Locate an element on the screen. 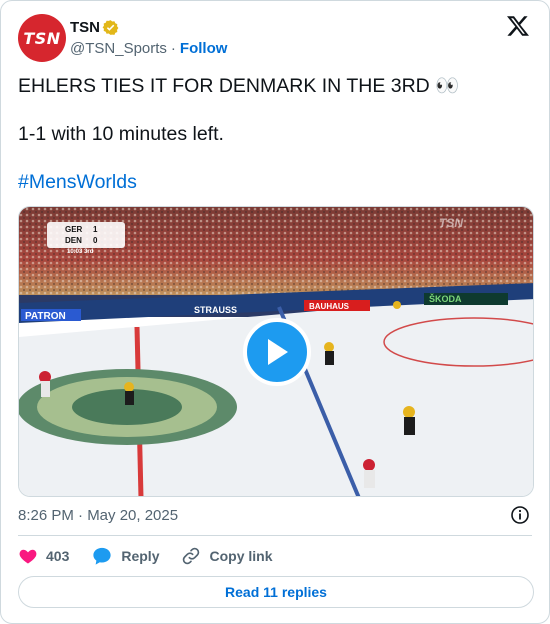 The width and height of the screenshot is (550, 624). tweet-line-1: EHLERS TIES IT FOR DENMARK IN THE 3RD 👀 is located at coordinates (239, 86).